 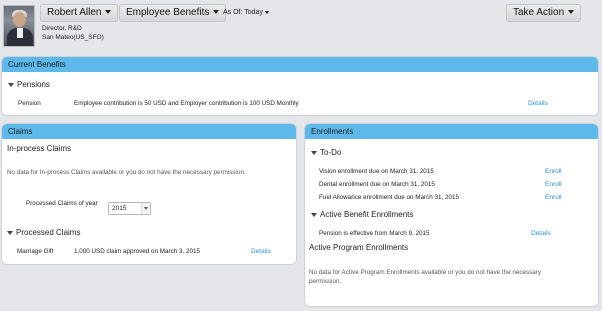 What do you see at coordinates (367, 214) in the screenshot?
I see `active-benefit-title: Active Benefit Enrollments` at bounding box center [367, 214].